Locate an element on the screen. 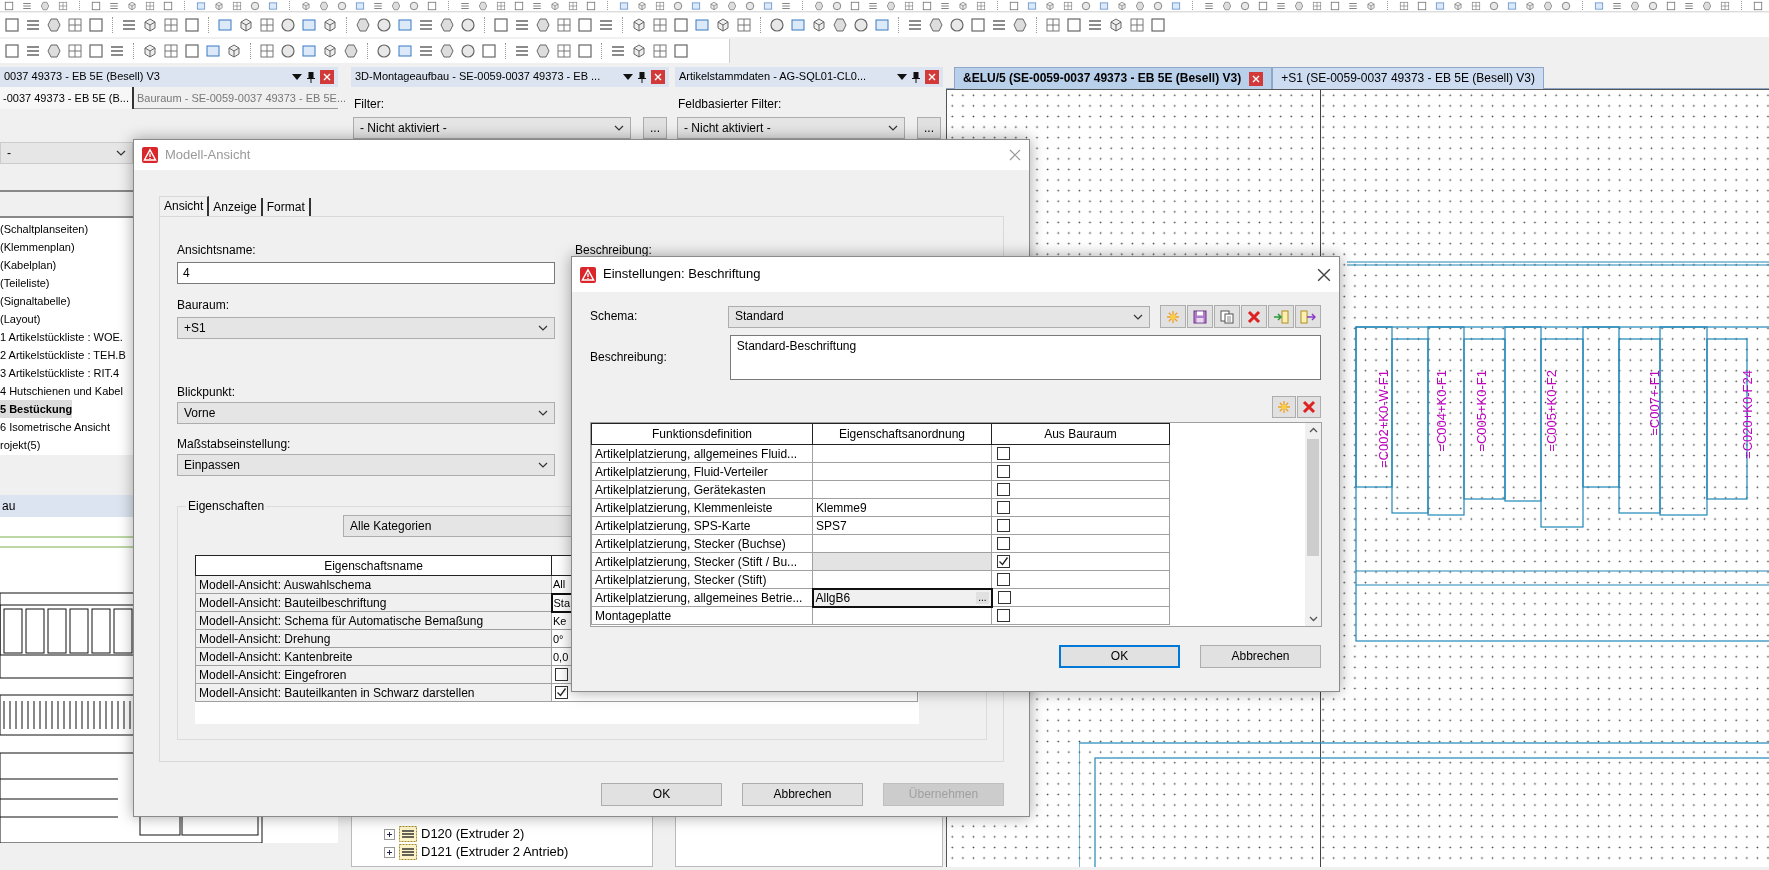 Image resolution: width=1769 pixels, height=870 pixels. dialog-button: OK is located at coordinates (661, 794).